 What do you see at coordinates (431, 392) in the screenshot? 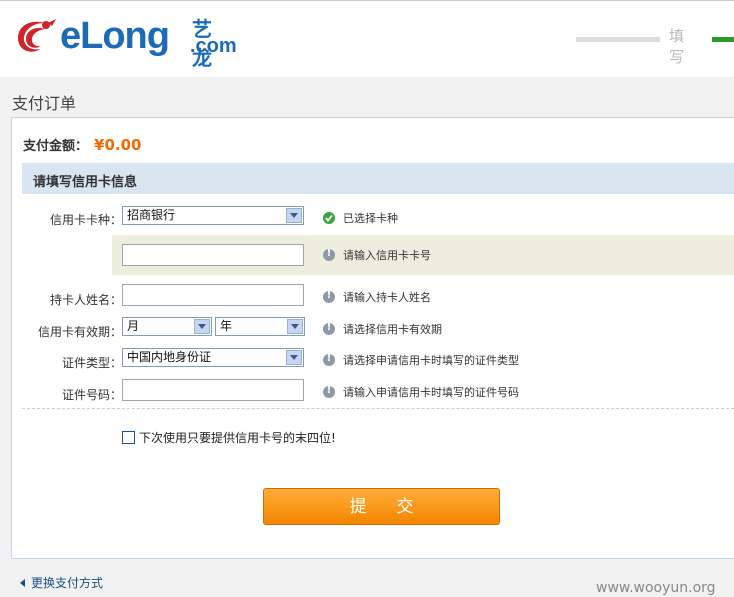
I see `id-number-hint-text: 请输入申请信用卡时填写的证件号码` at bounding box center [431, 392].